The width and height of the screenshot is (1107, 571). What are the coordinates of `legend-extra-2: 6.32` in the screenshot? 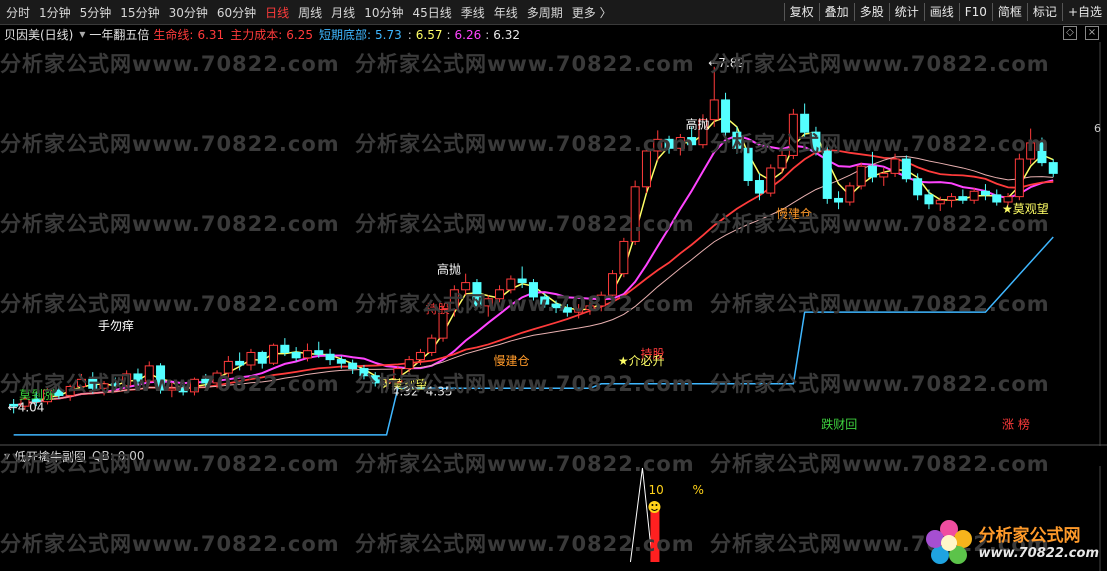 It's located at (507, 34).